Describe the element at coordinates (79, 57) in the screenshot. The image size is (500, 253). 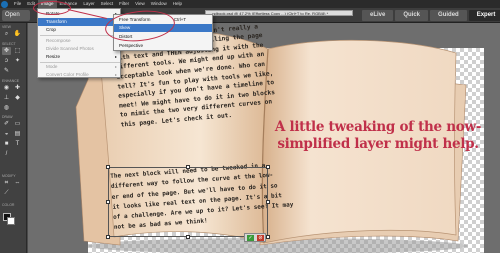
I see `menu-item-resize: Resize ▸` at that location.